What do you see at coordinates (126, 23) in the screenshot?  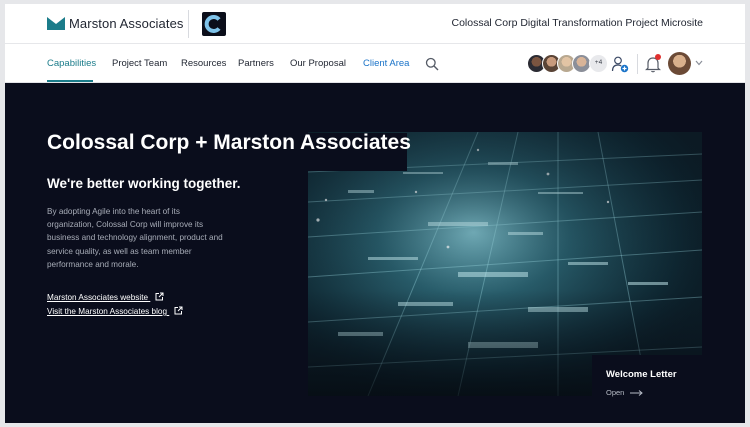 I see `brand-name: Marston Associates` at bounding box center [126, 23].